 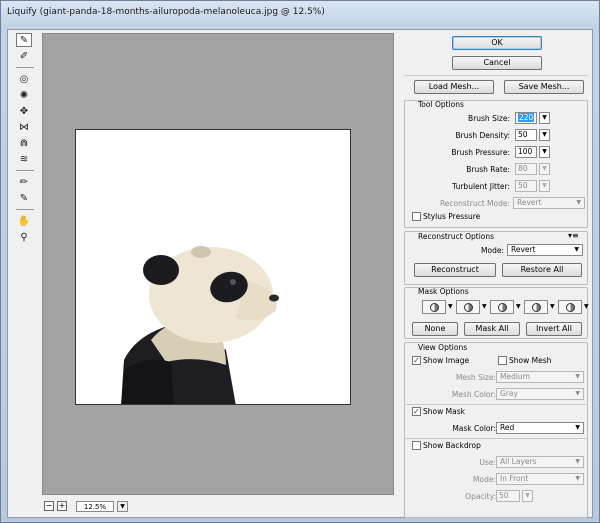 I want to click on push-left-tool-icon: ⋈, so click(x=24, y=127).